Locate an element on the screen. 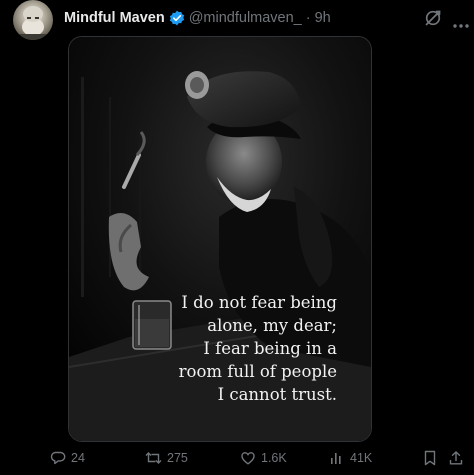  views-button: 41K is located at coordinates (350, 458).